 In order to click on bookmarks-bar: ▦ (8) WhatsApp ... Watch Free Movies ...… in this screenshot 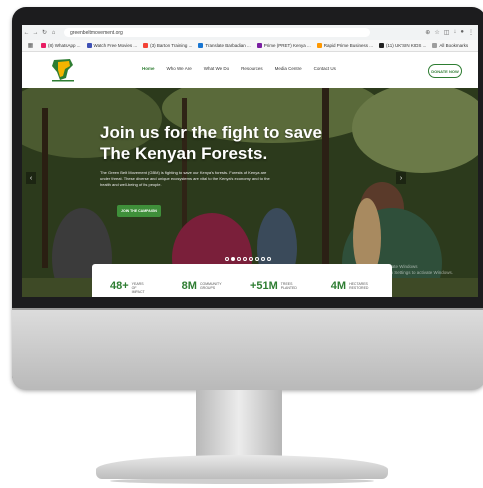, I will do `click(250, 46)`.